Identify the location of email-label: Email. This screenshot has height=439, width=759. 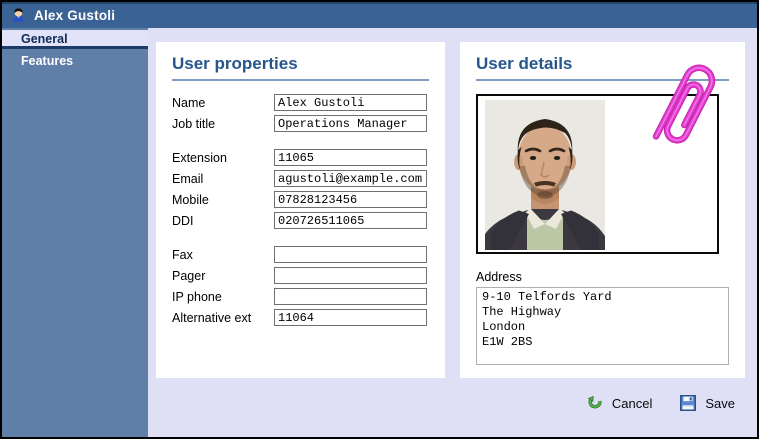
(188, 178).